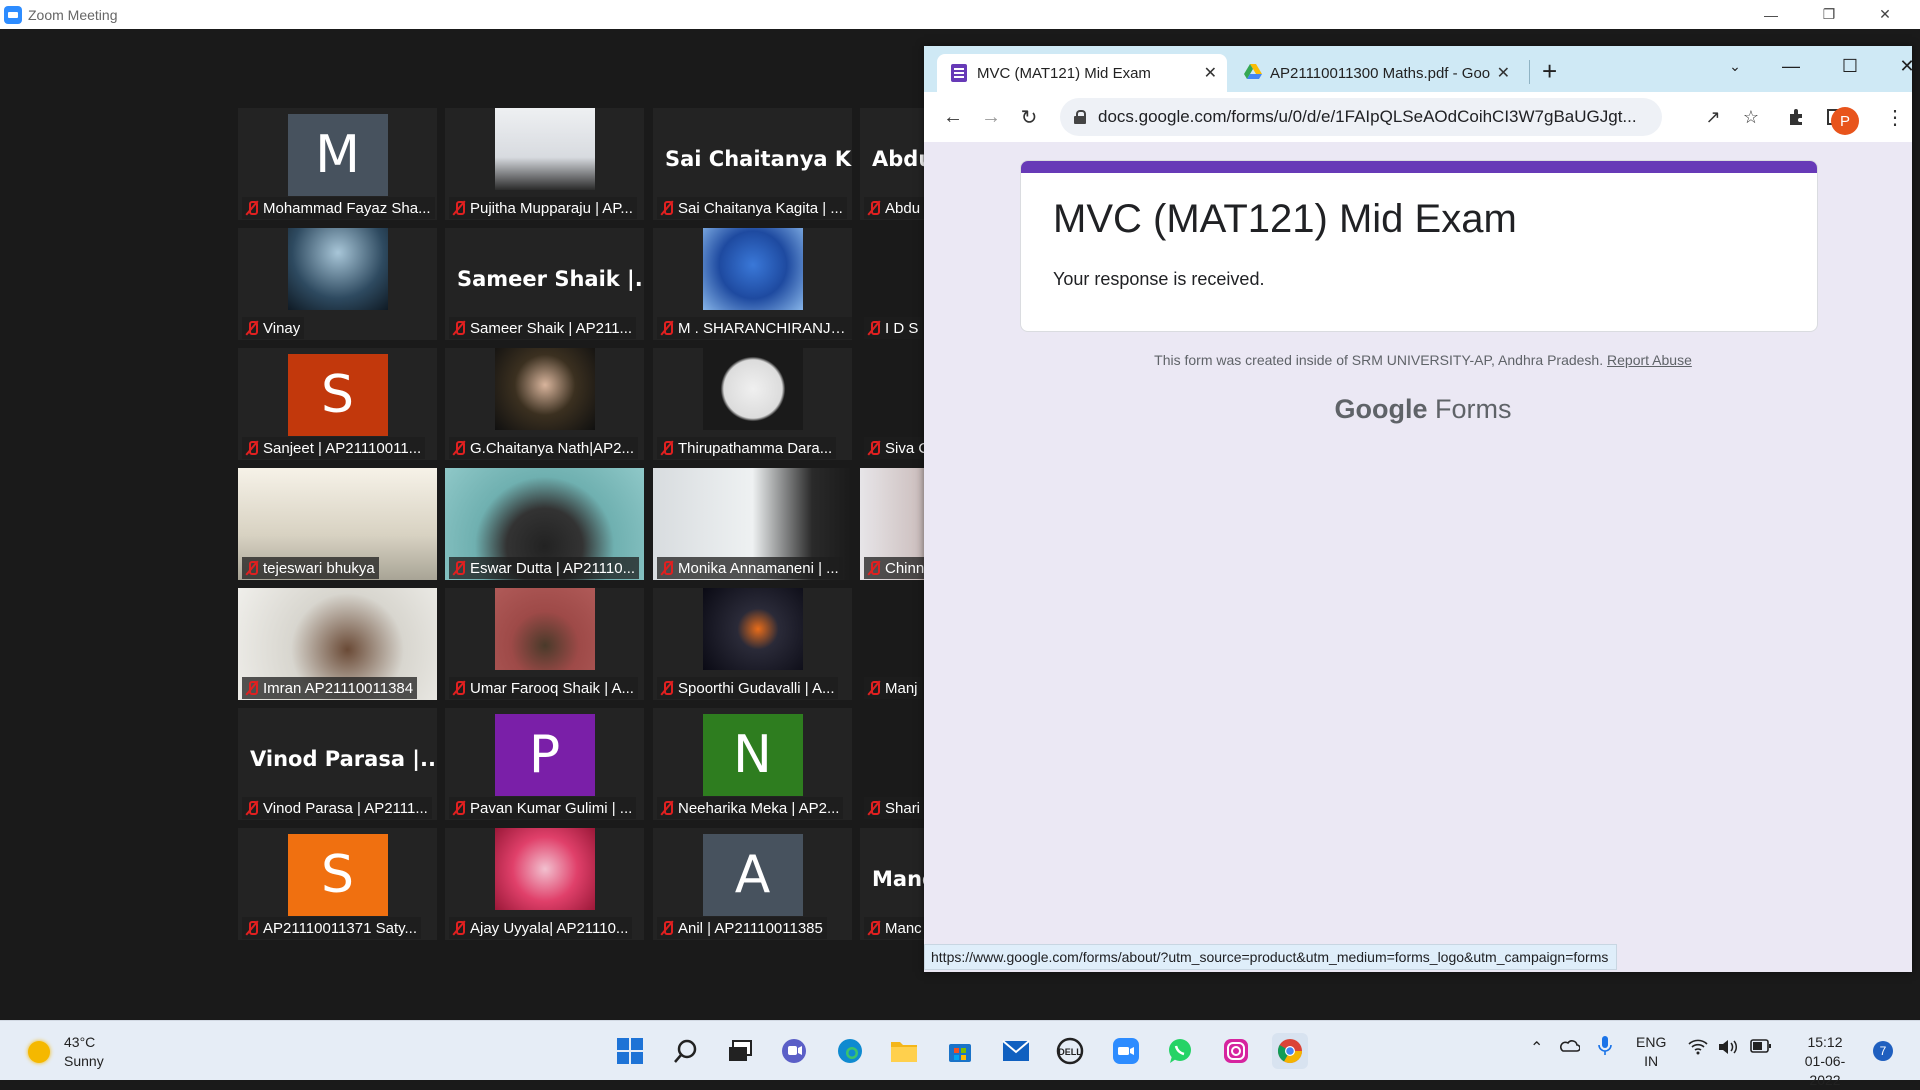  Describe the element at coordinates (740, 1051) in the screenshot. I see `task-view-icon` at that location.